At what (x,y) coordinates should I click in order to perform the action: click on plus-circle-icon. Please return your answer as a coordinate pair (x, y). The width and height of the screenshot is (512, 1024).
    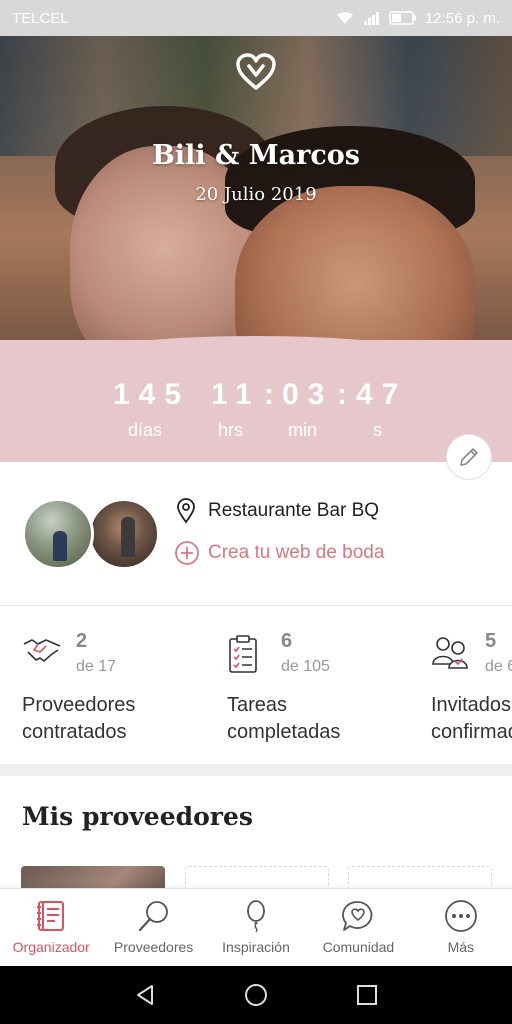
    Looking at the image, I should click on (187, 553).